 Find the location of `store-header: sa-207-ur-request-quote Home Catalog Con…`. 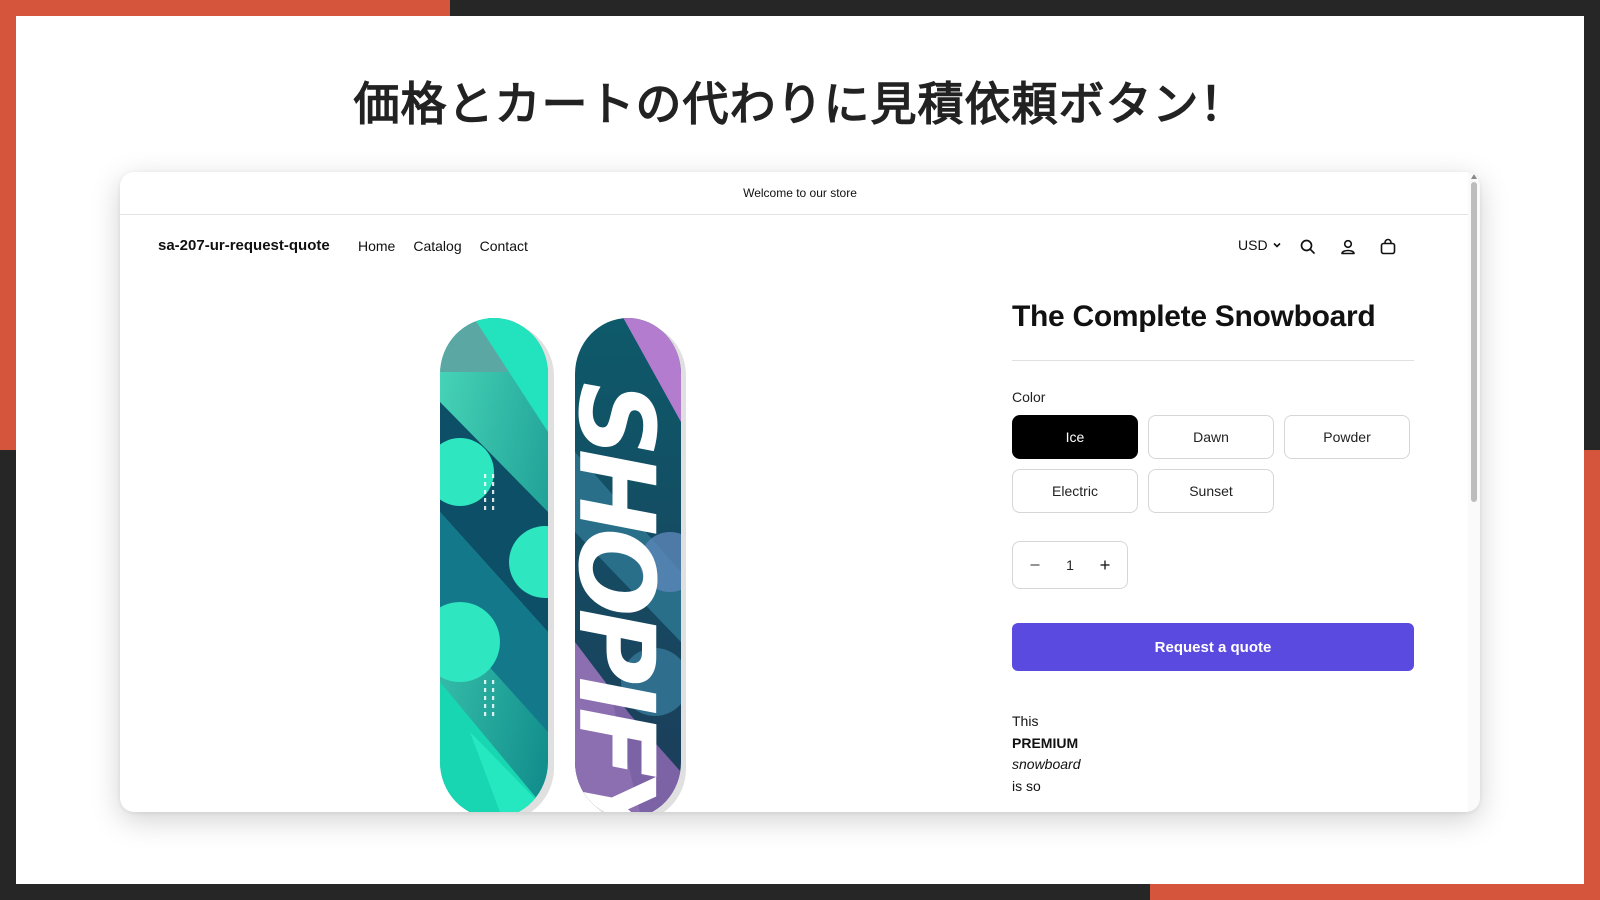

store-header: sa-207-ur-request-quote Home Catalog Con… is located at coordinates (794, 247).